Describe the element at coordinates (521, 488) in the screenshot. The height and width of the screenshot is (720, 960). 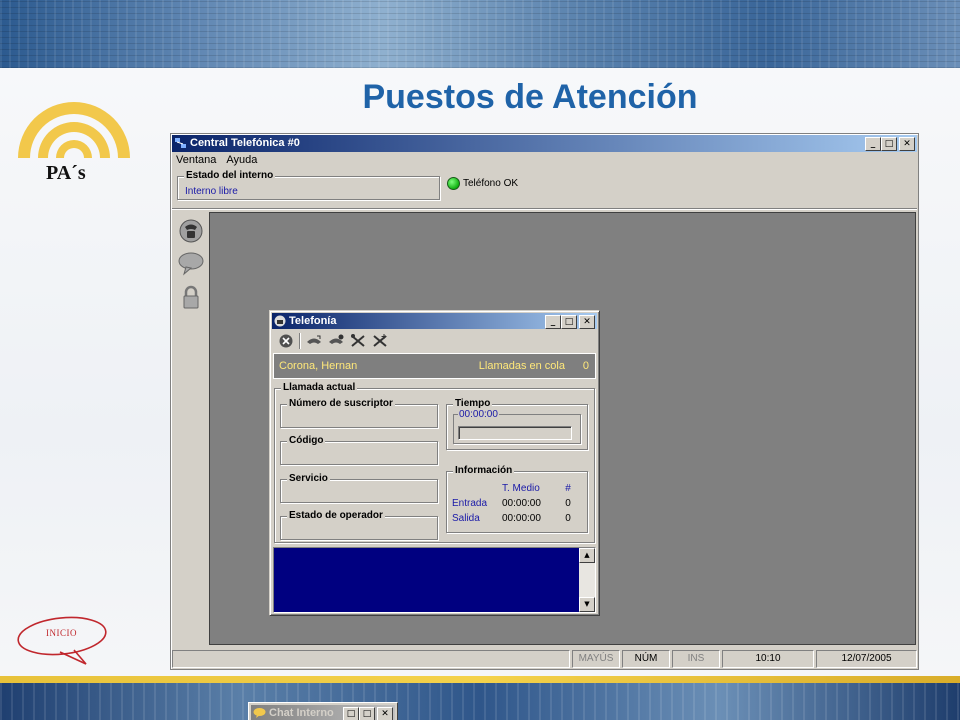
I see `column-header: T. Medio` at that location.